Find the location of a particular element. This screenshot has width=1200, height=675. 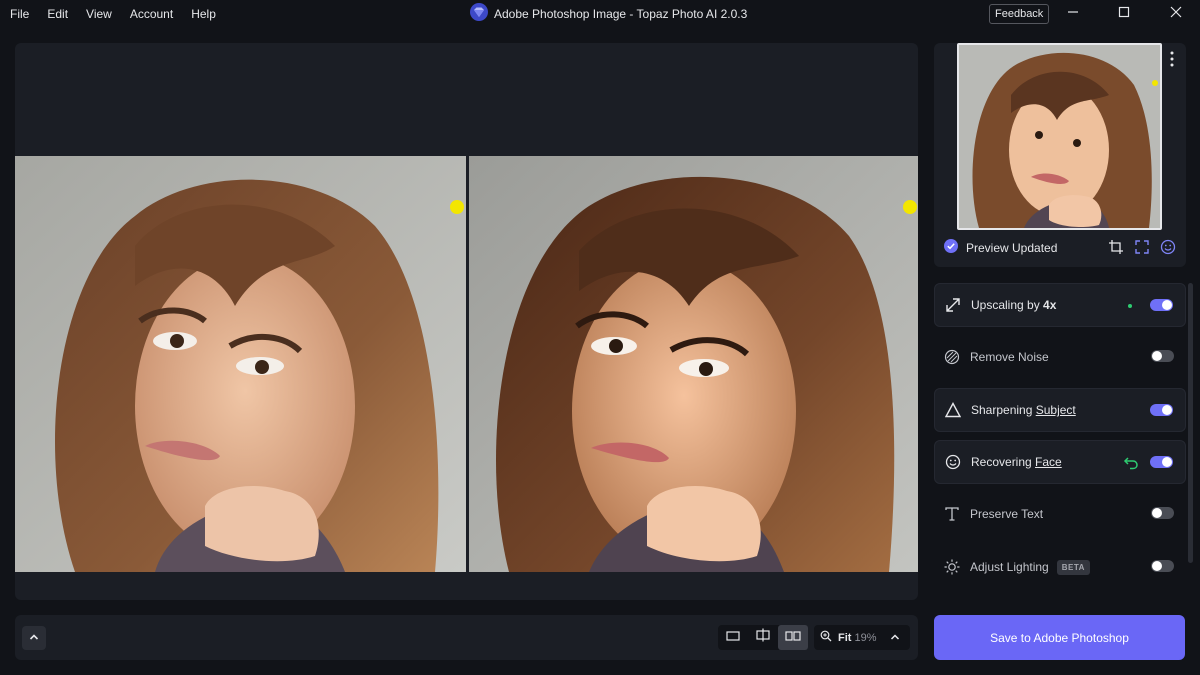

sidebar-scrollbar is located at coordinates (1190, 423).